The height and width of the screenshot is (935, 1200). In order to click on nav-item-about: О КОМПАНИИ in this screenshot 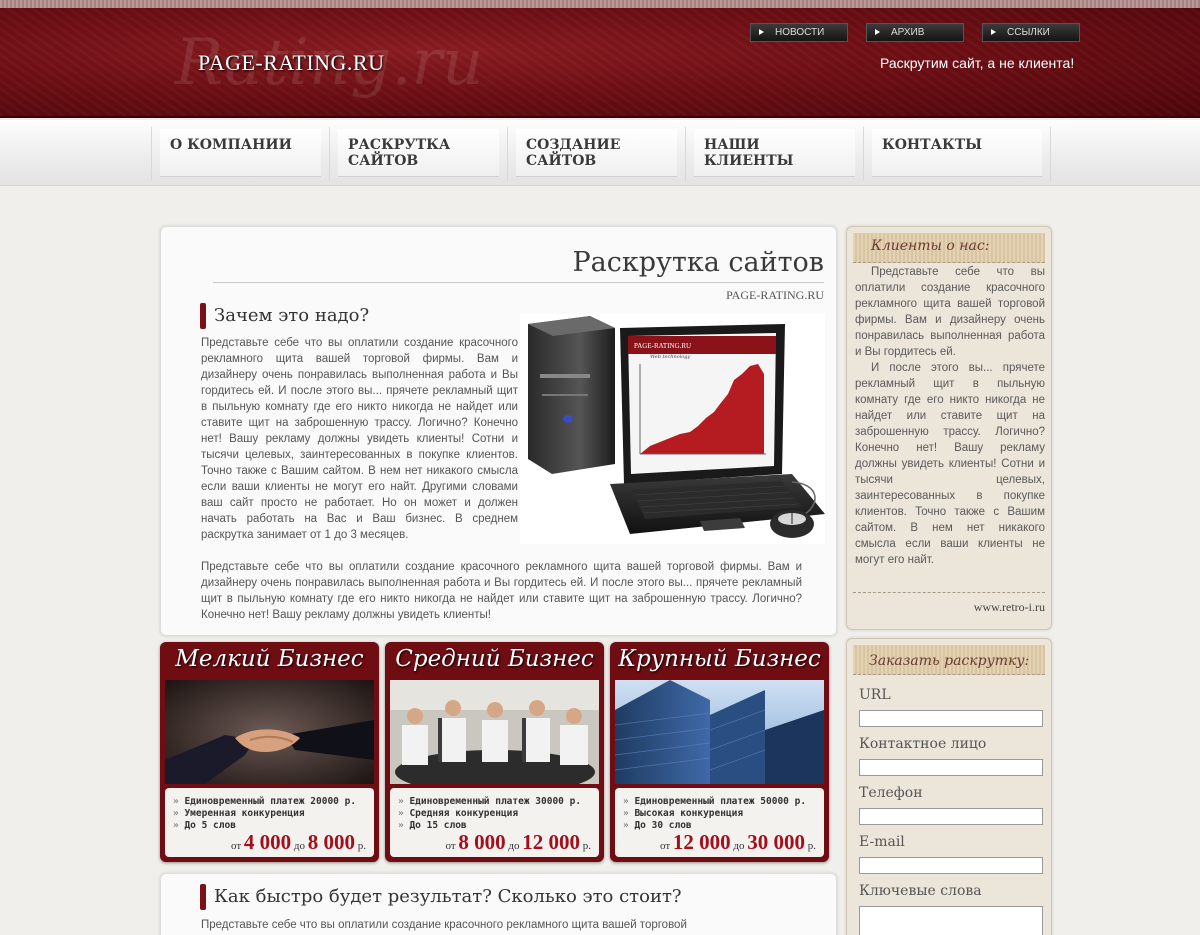, I will do `click(240, 154)`.